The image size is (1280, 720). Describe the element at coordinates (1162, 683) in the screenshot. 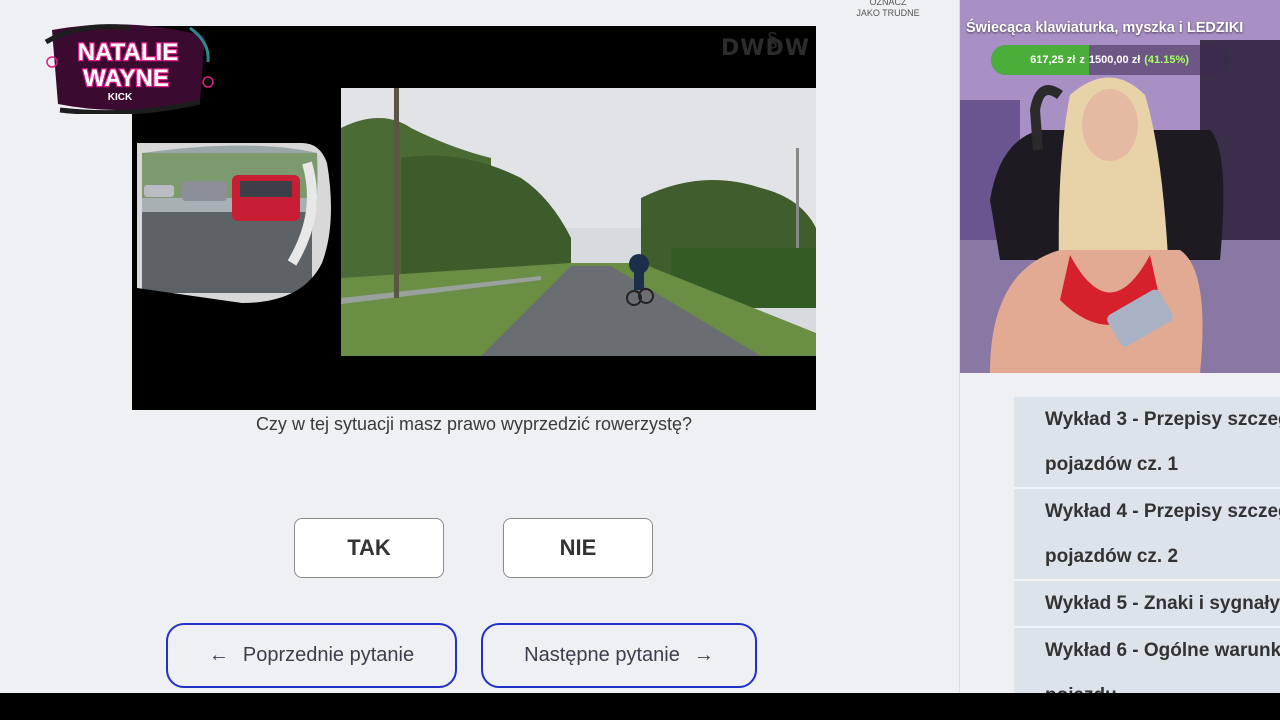

I see `lesson-subtitle: pojazdu` at that location.